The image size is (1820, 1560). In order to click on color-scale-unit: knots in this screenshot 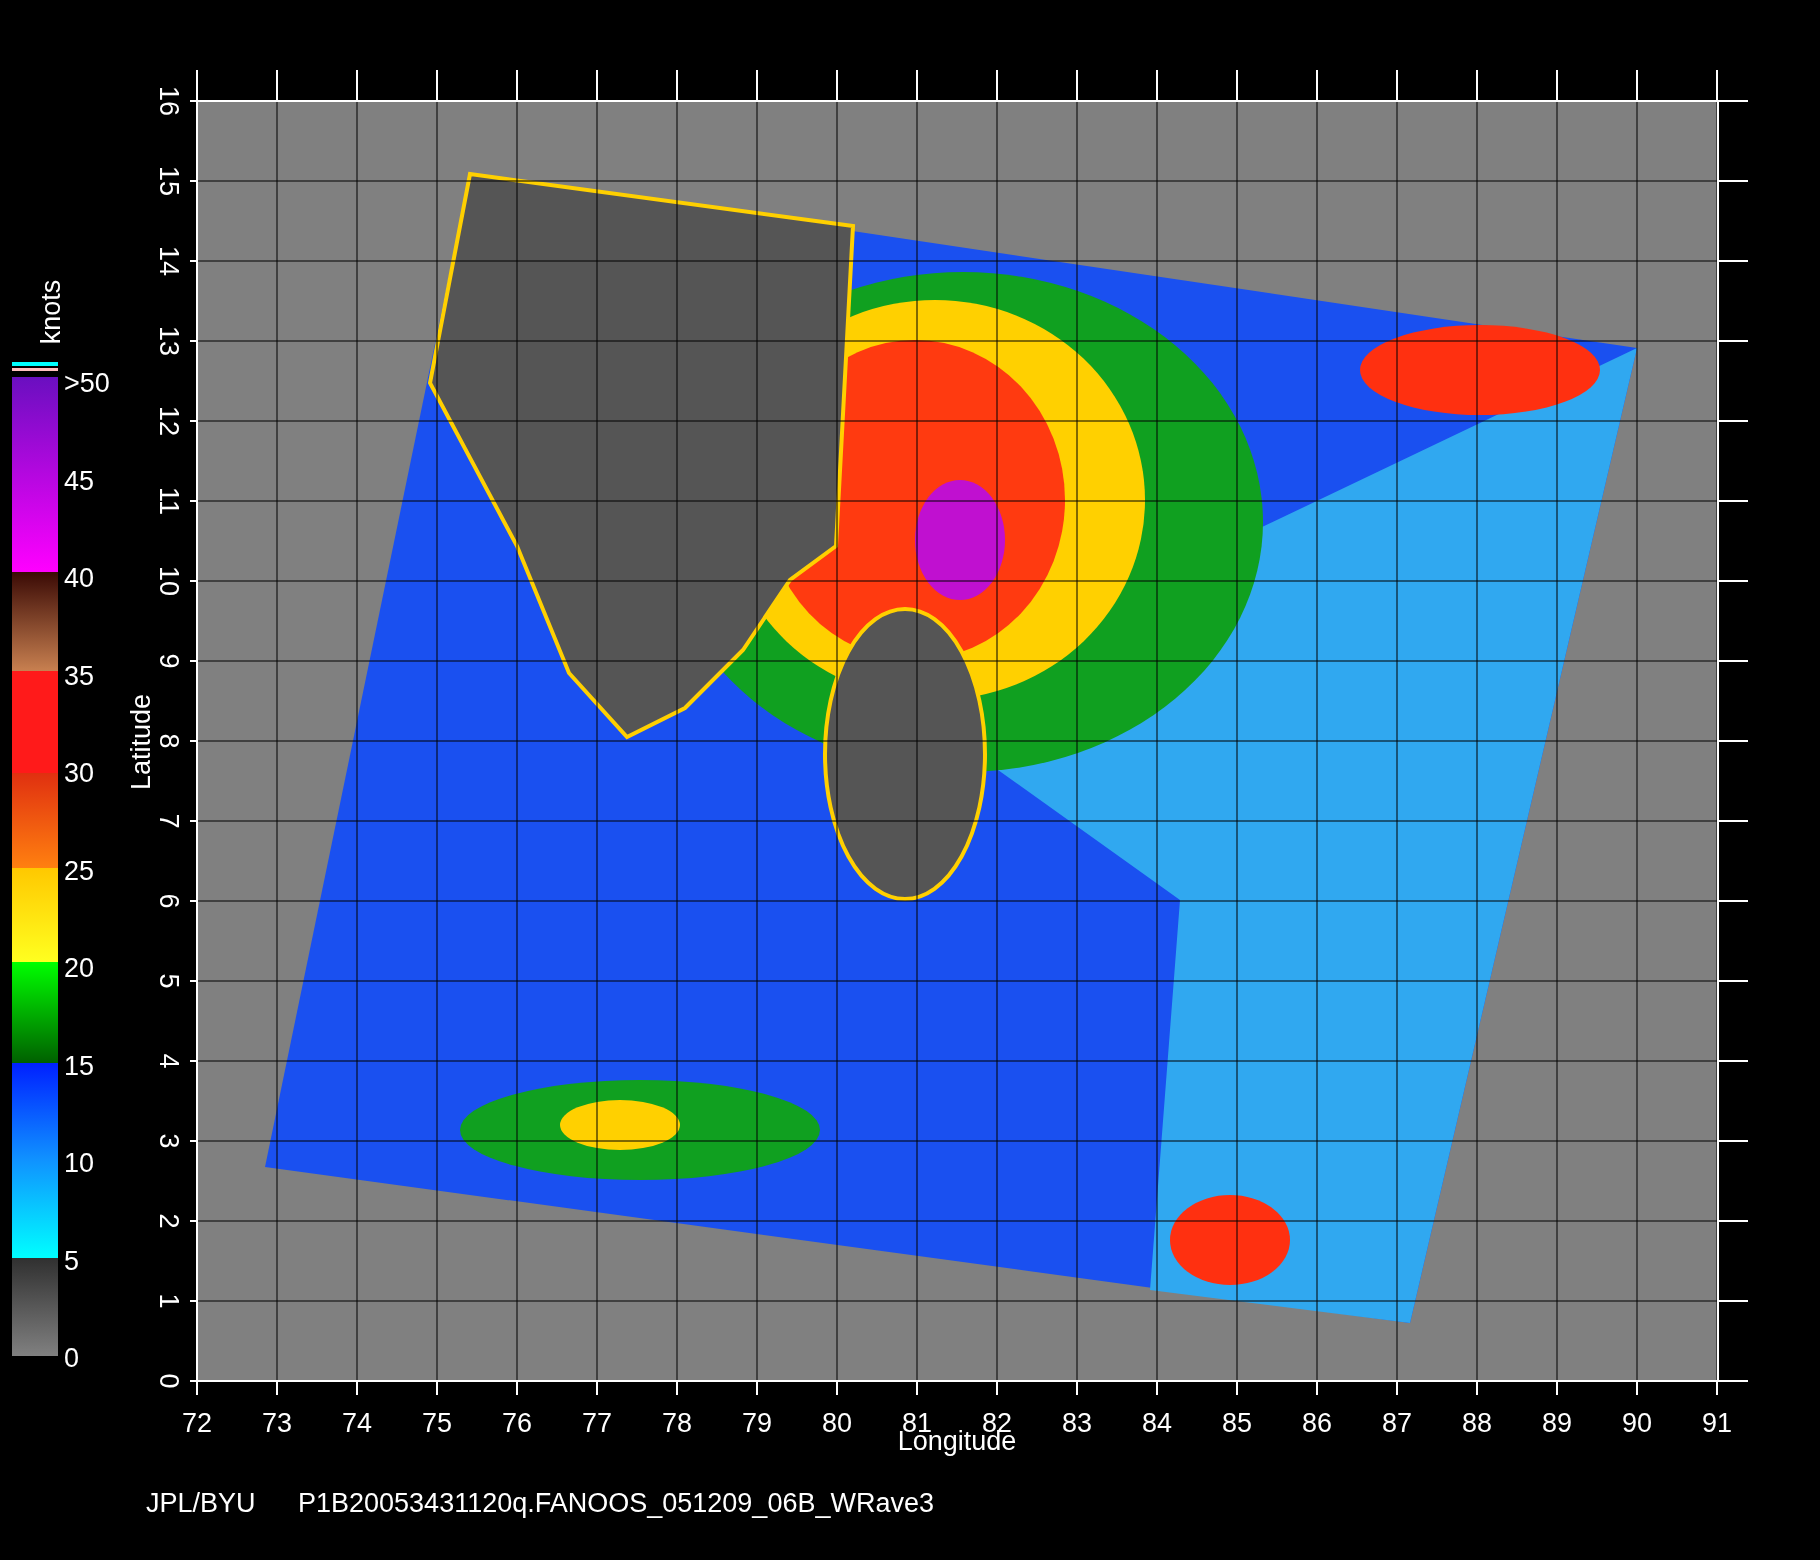, I will do `click(51, 312)`.